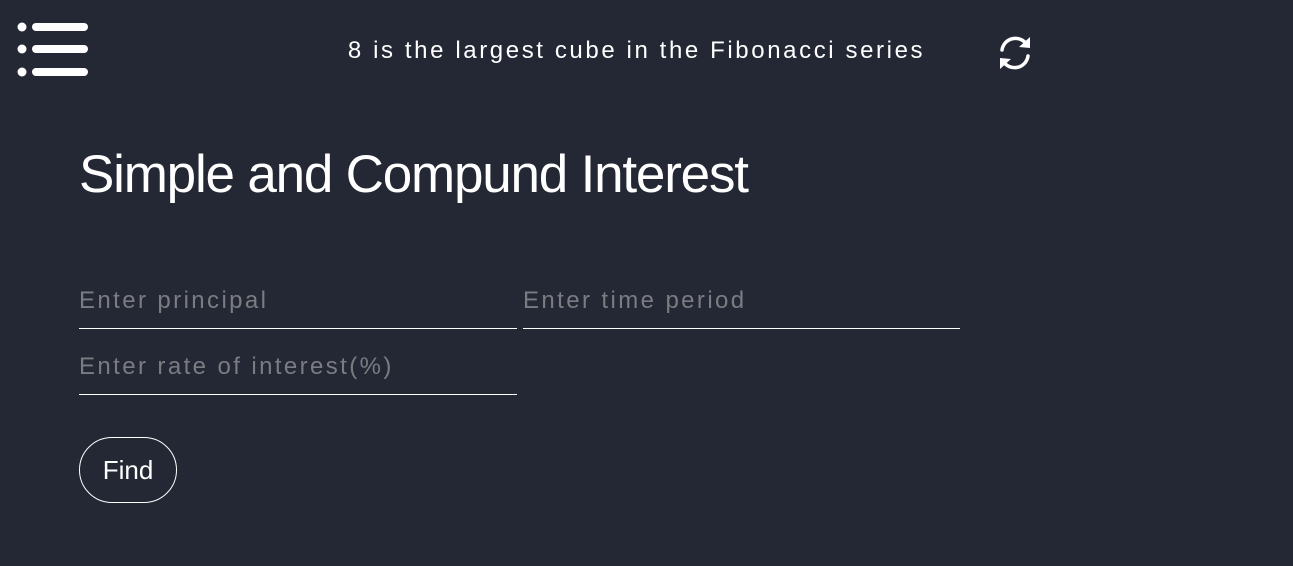 Image resolution: width=1293 pixels, height=566 pixels. I want to click on principal-input, so click(298, 304).